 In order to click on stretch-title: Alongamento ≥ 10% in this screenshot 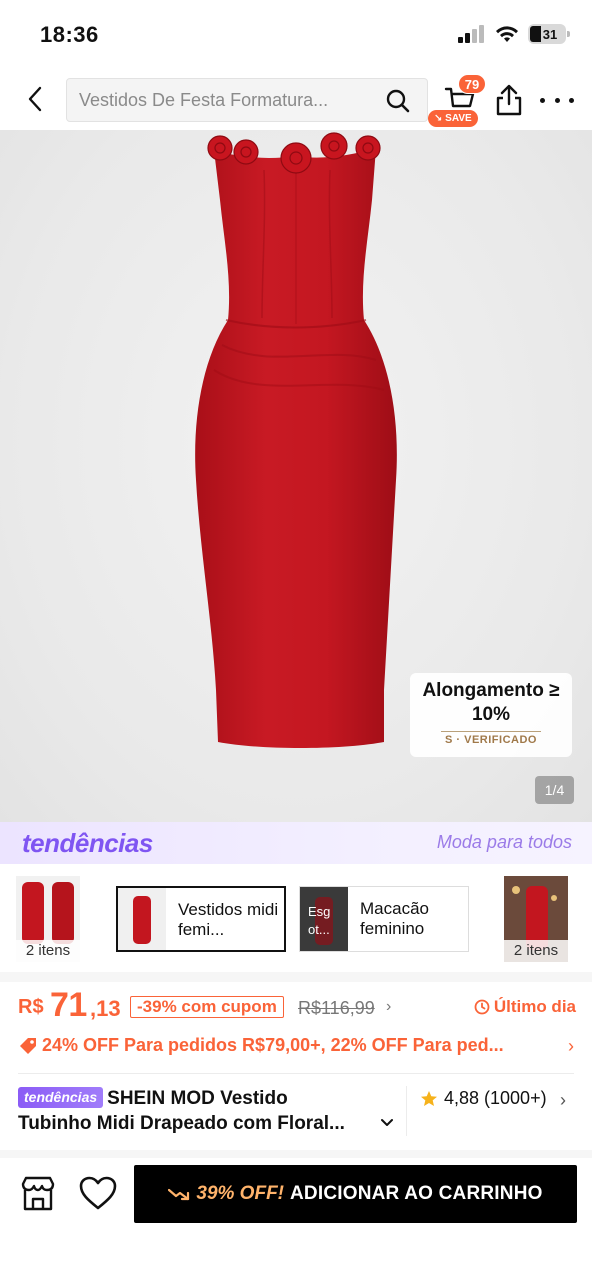, I will do `click(491, 702)`.